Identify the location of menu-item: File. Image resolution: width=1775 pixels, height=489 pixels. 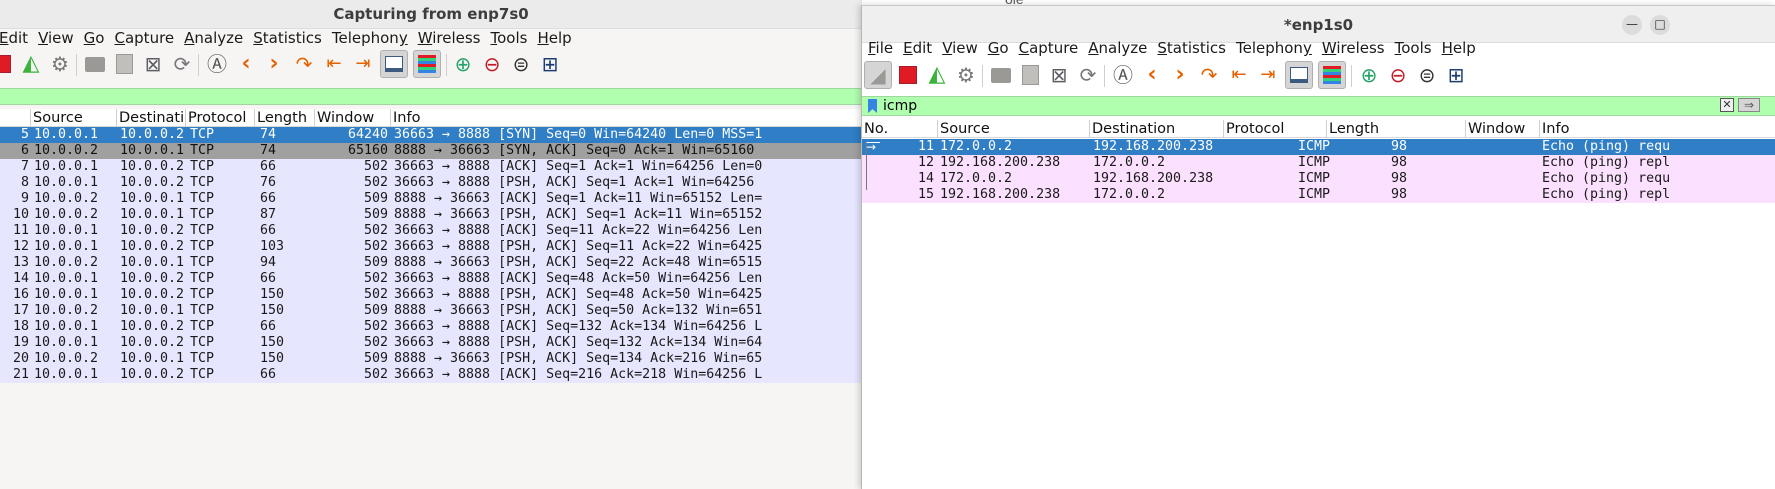
(885, 48).